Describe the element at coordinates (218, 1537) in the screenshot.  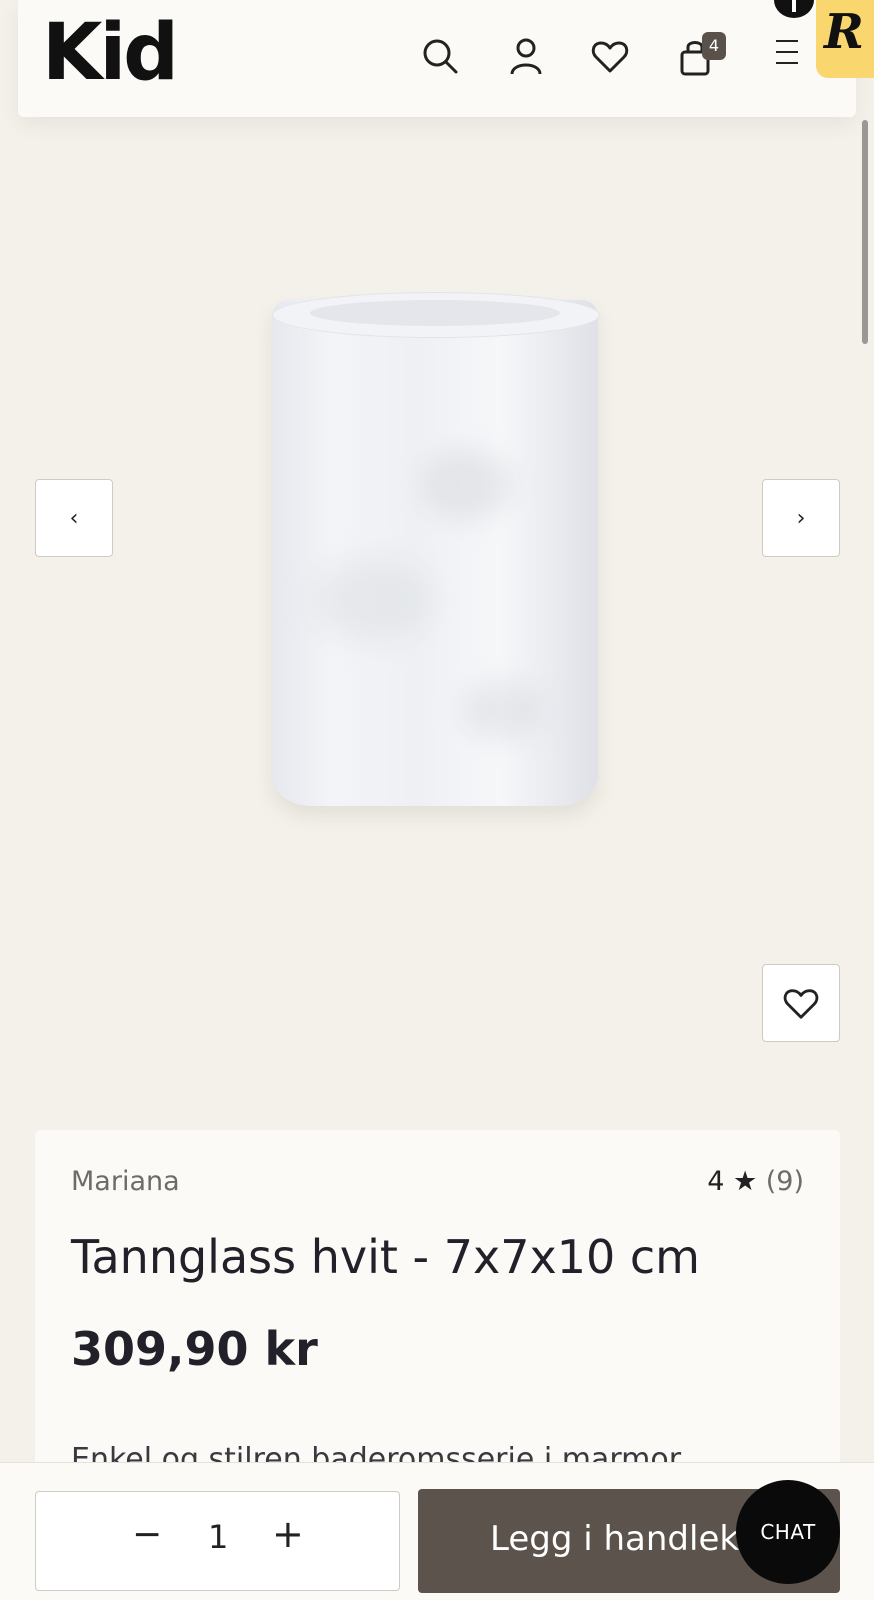
I see `quantity-value: 1` at that location.